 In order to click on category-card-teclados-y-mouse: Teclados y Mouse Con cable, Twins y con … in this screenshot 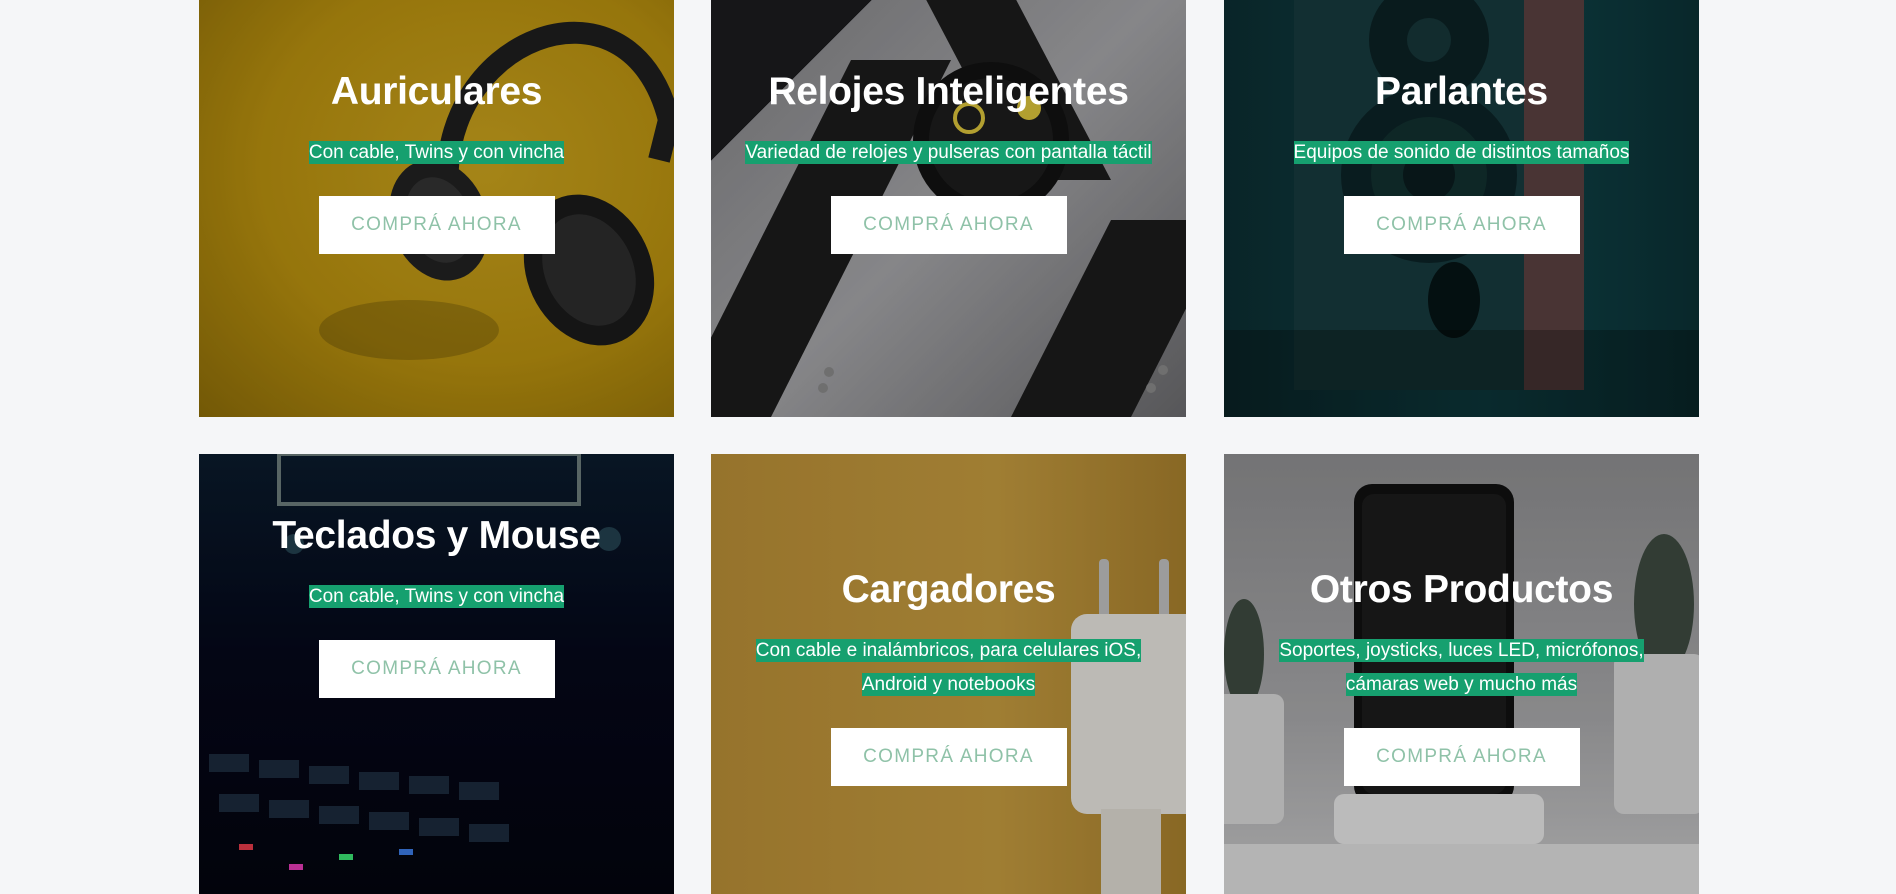, I will do `click(436, 674)`.